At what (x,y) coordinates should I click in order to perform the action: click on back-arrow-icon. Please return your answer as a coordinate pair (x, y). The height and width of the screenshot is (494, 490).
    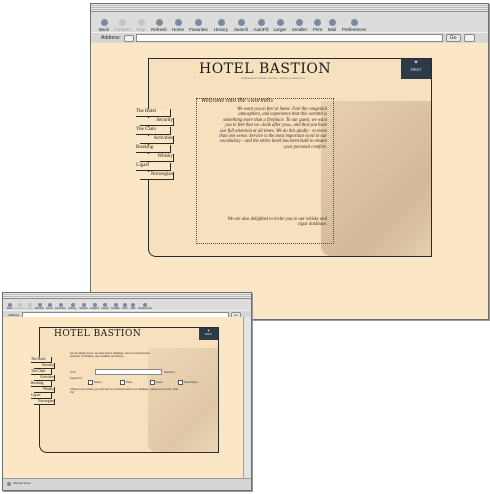
    Looking at the image, I should click on (104, 22).